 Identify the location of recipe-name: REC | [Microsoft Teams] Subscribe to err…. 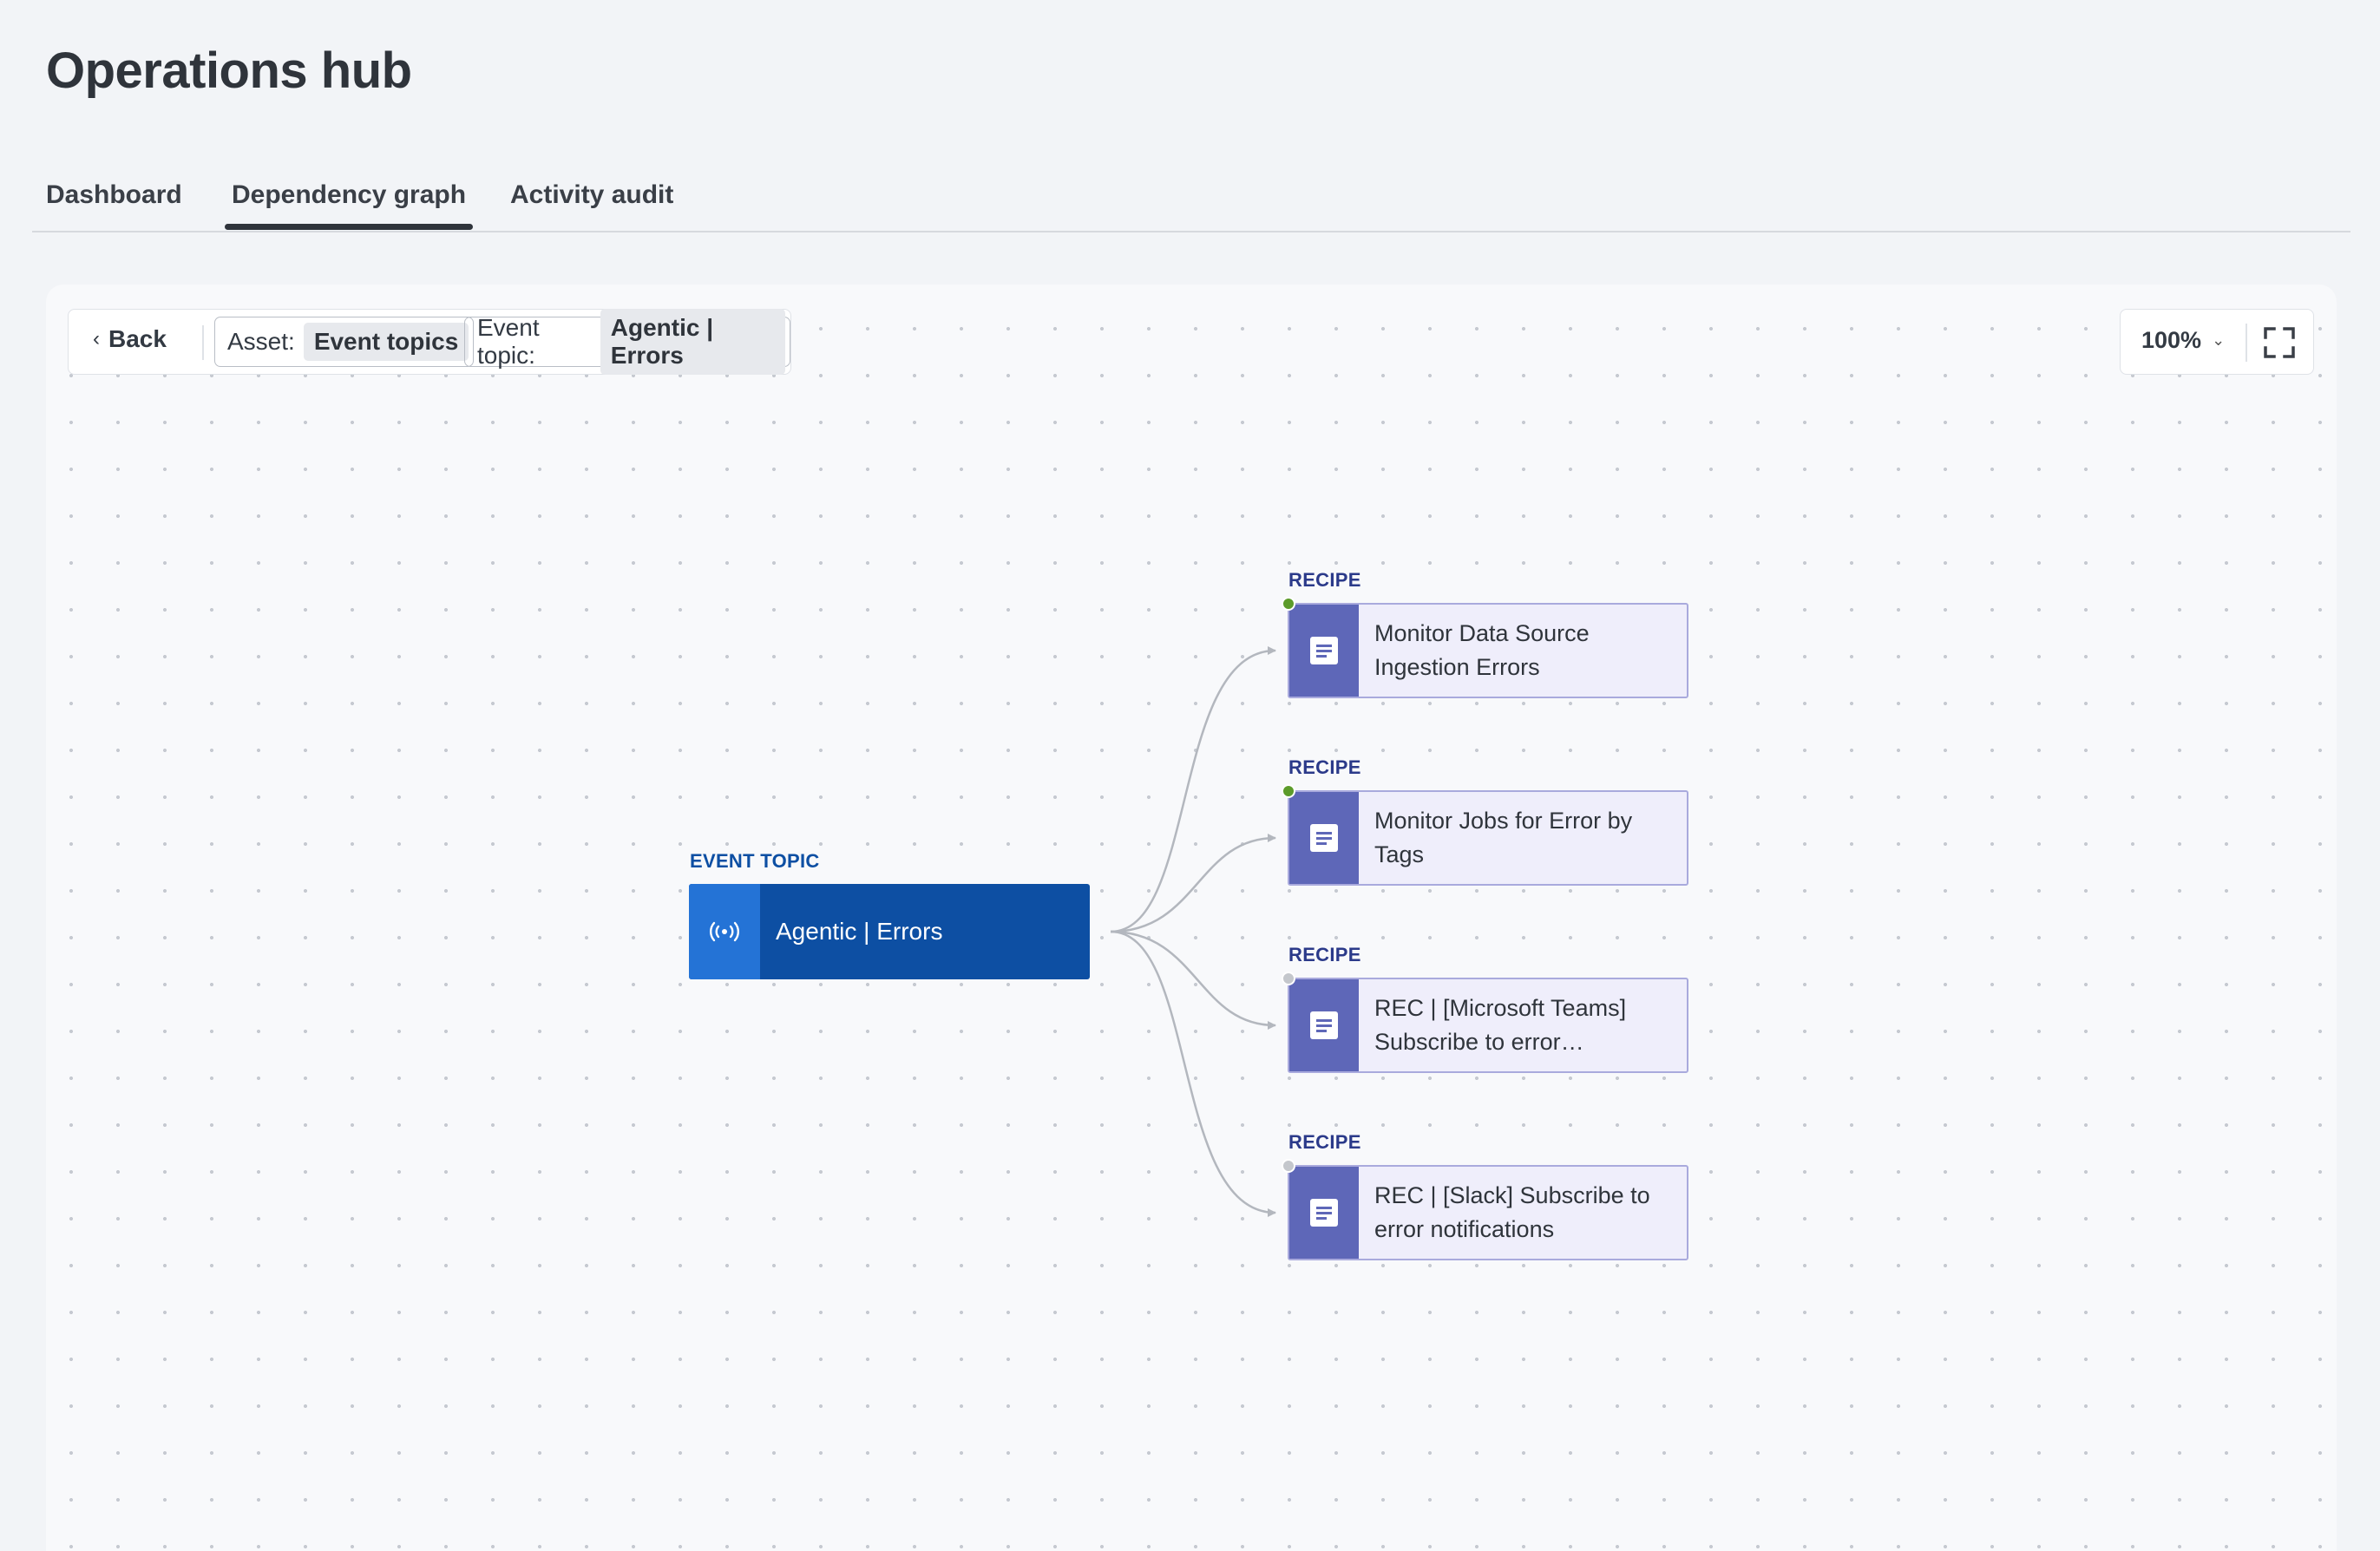
(1500, 1025).